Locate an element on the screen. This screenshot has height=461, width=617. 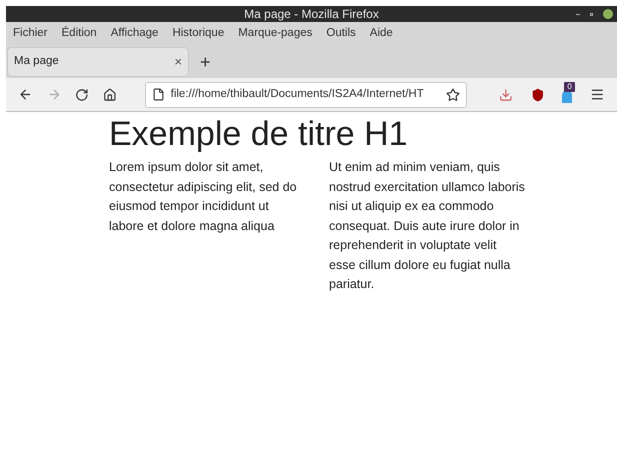
restore-icon is located at coordinates (591, 14).